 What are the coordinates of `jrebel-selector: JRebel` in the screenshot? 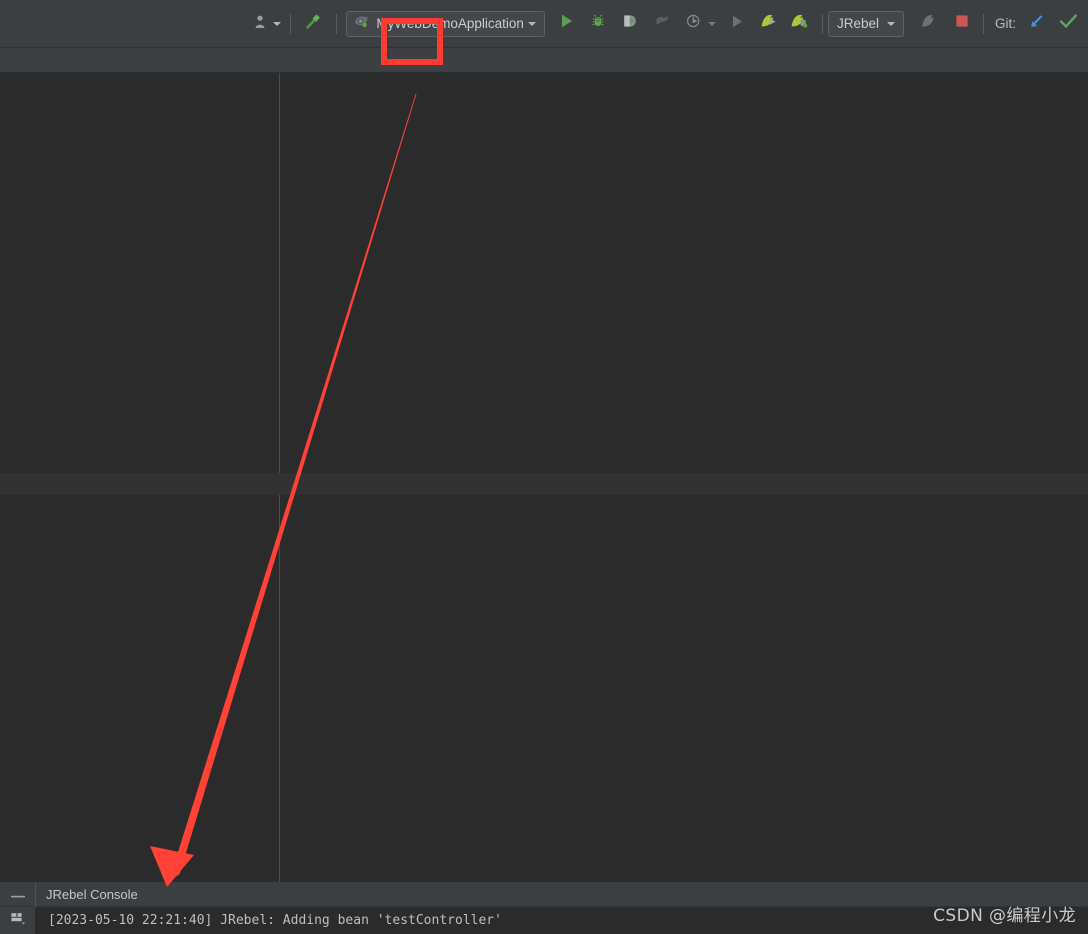 It's located at (865, 23).